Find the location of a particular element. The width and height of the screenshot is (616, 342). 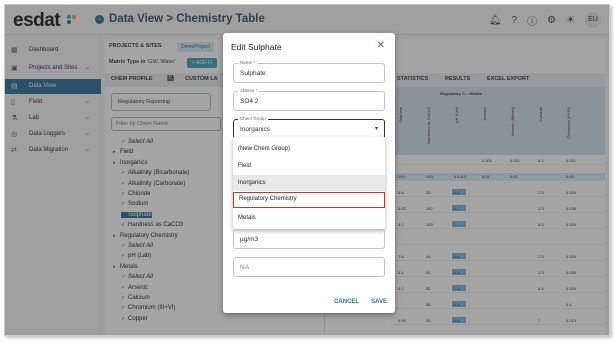

units-field-value: µg/m3 is located at coordinates (249, 239).